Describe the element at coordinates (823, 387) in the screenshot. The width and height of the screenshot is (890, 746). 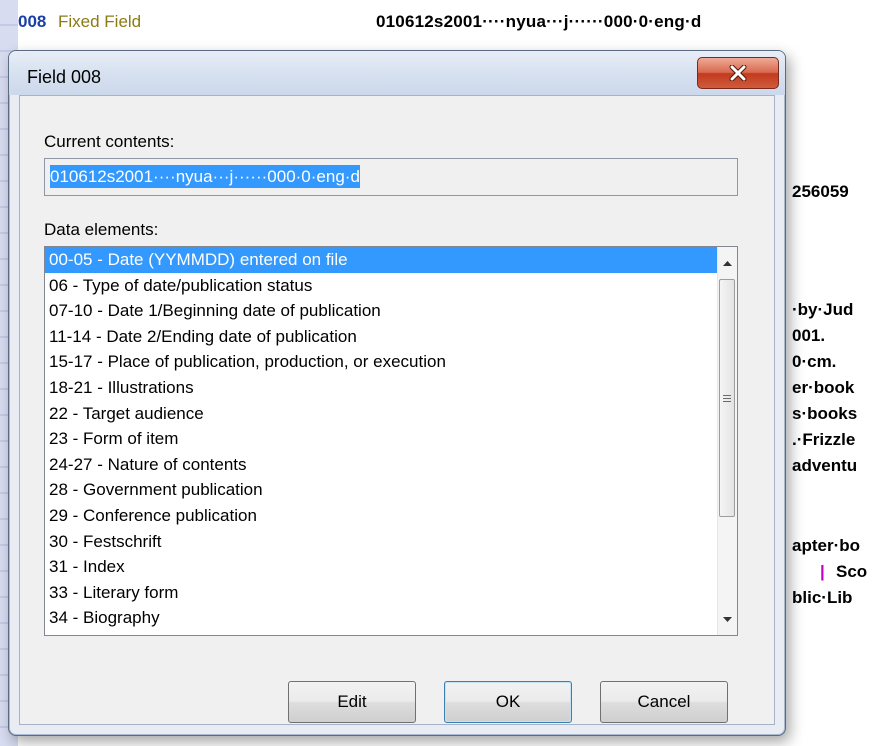
I see `field-fragment: er·book` at that location.